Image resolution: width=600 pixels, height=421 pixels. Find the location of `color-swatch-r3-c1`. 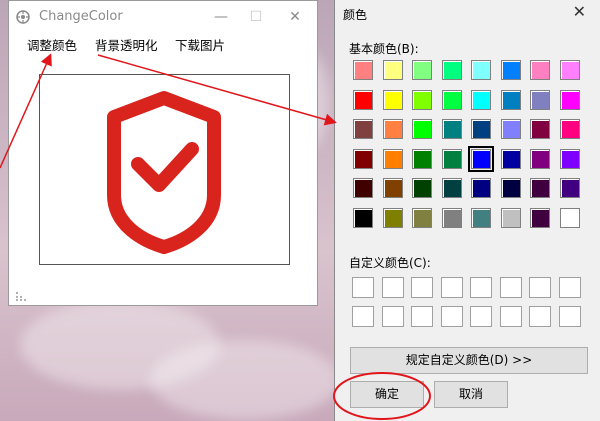

color-swatch-r3-c1 is located at coordinates (363, 129).